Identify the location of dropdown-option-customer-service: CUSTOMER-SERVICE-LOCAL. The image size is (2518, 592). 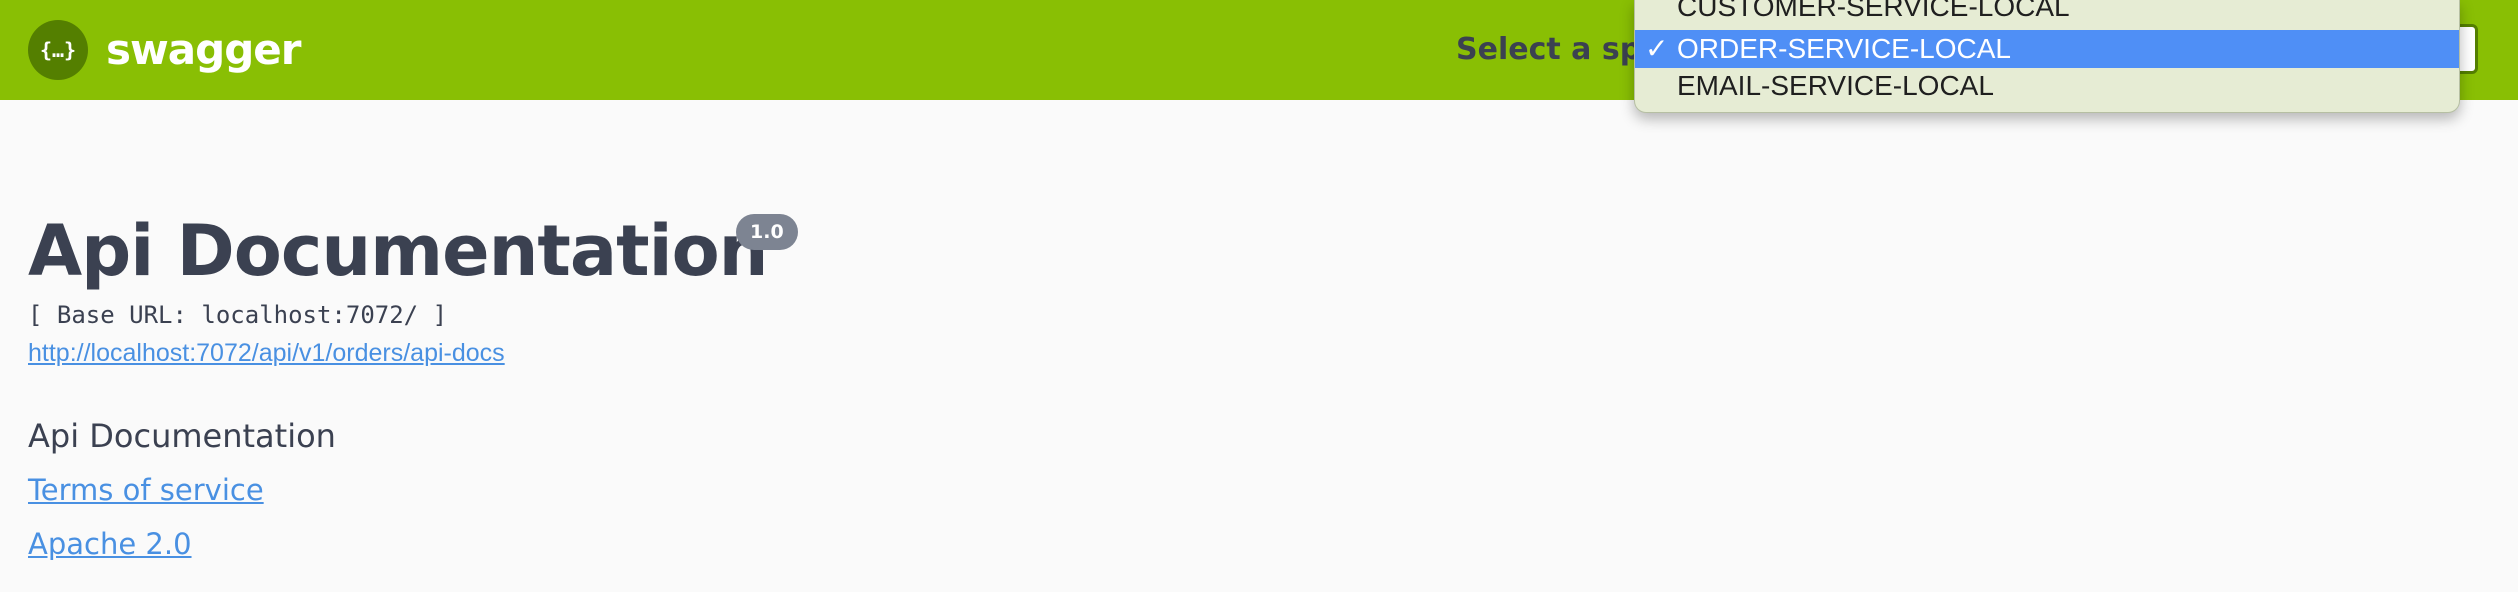
(2047, 13).